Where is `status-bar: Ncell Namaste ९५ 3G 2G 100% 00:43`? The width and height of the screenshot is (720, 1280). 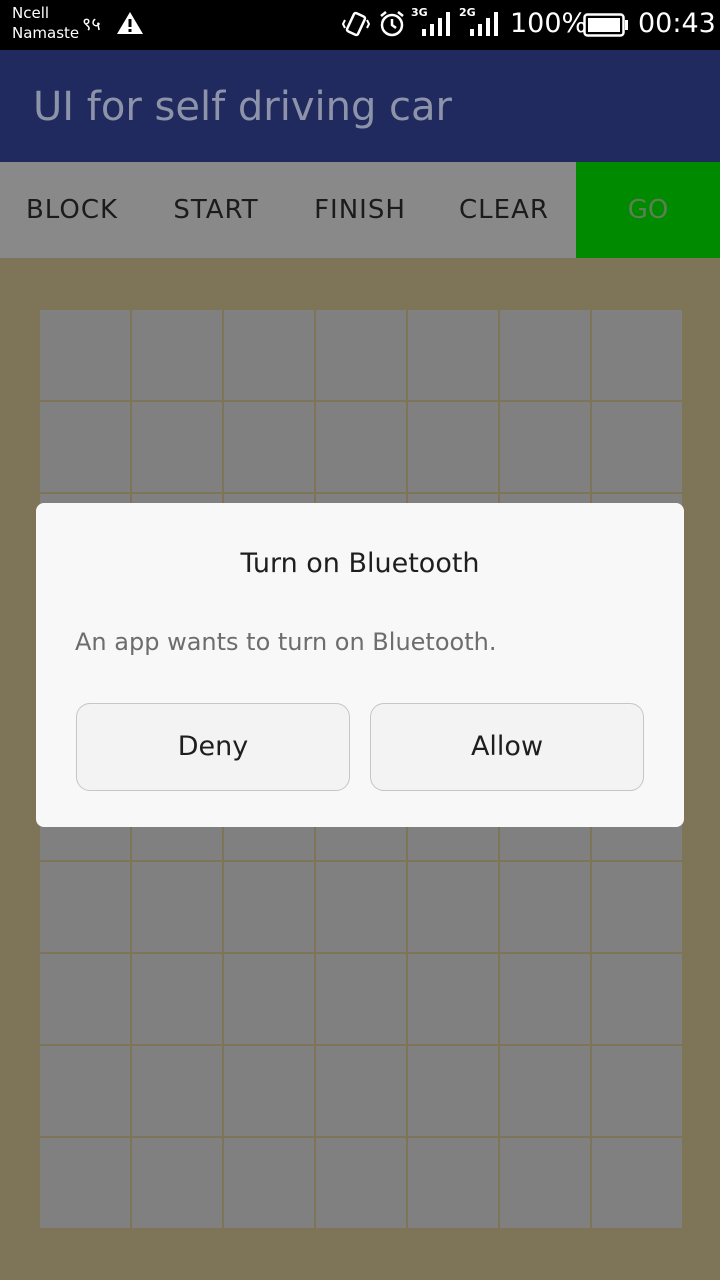
status-bar: Ncell Namaste ९५ 3G 2G 100% 00:43 is located at coordinates (360, 25).